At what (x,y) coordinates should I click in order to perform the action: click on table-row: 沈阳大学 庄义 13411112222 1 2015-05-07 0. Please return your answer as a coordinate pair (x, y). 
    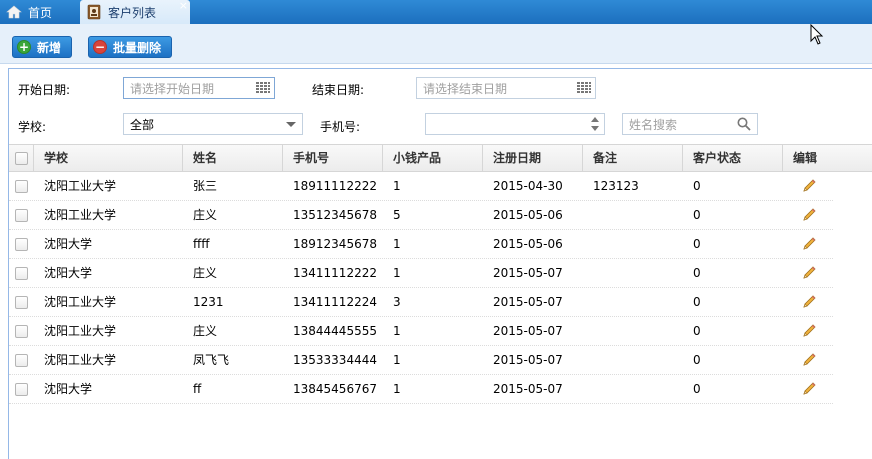
    Looking at the image, I should click on (421, 273).